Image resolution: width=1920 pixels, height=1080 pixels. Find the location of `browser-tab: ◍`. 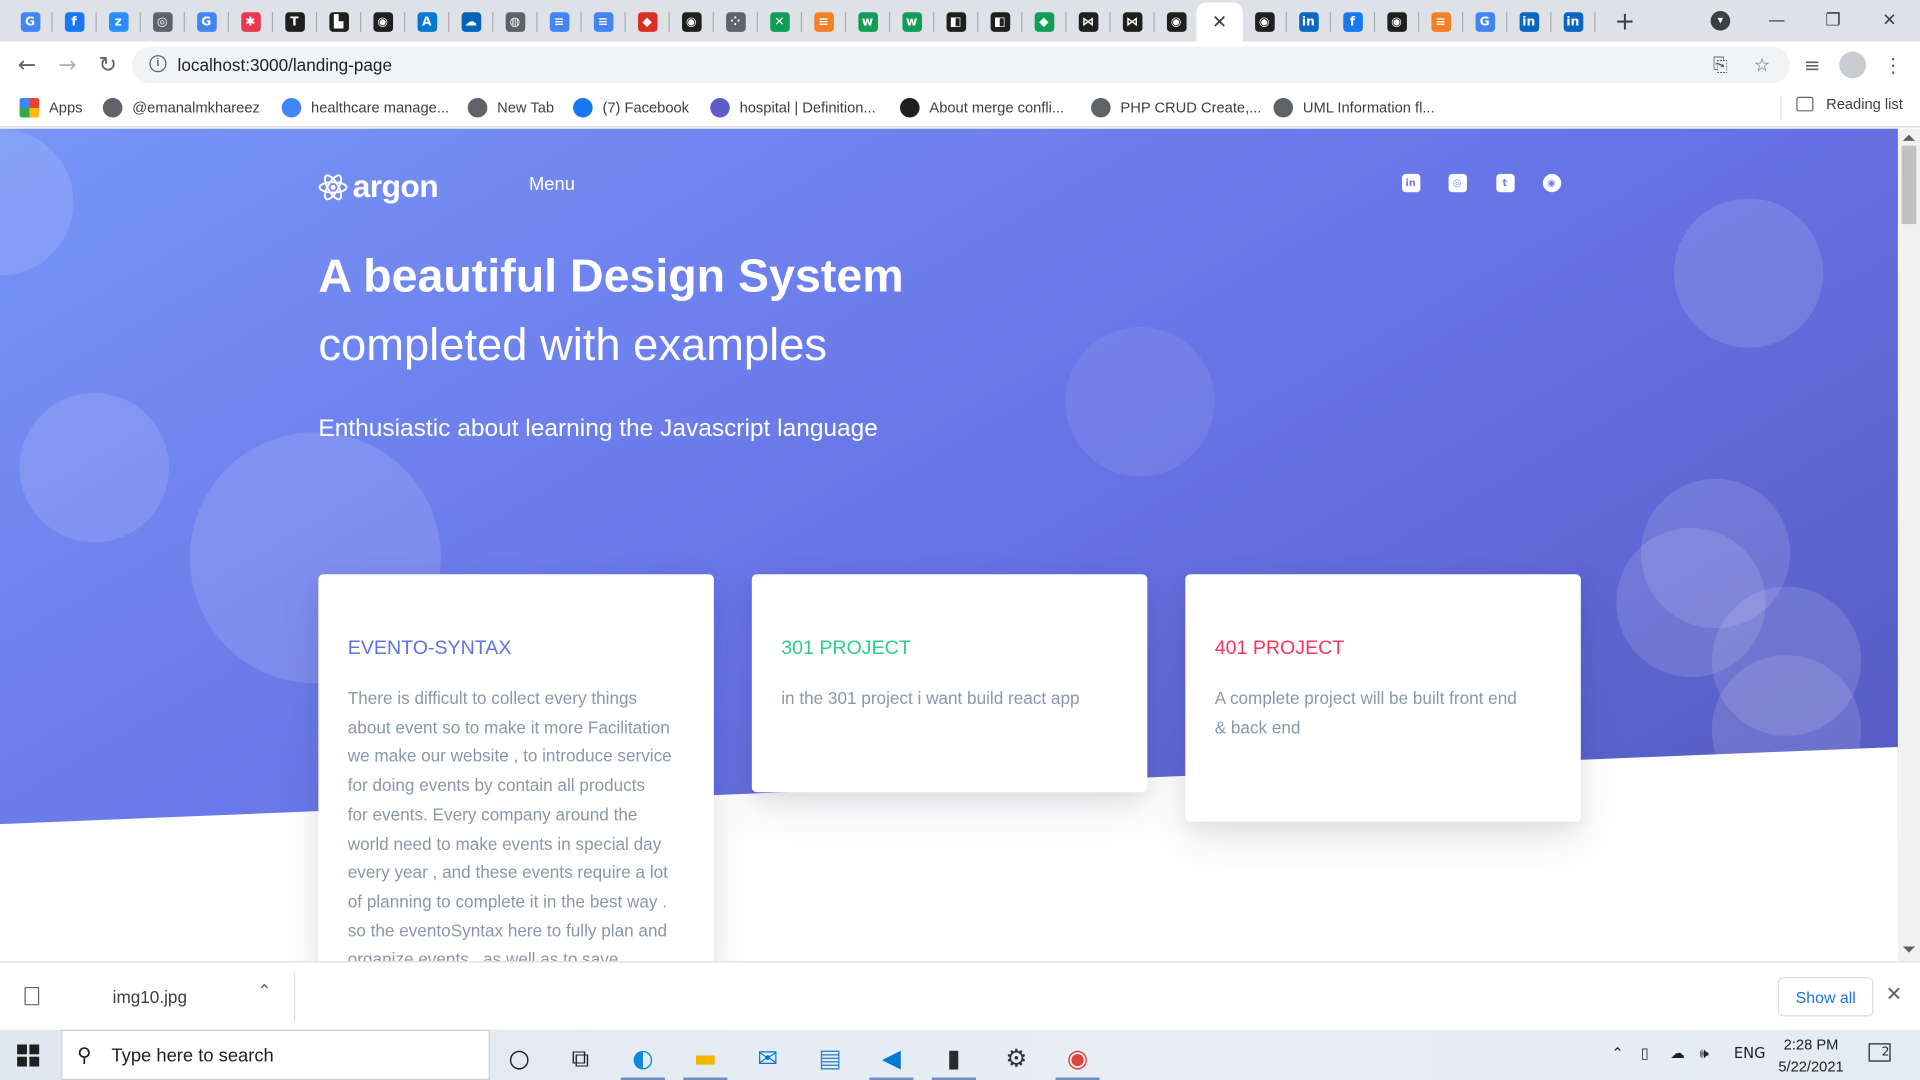

browser-tab: ◍ is located at coordinates (514, 22).